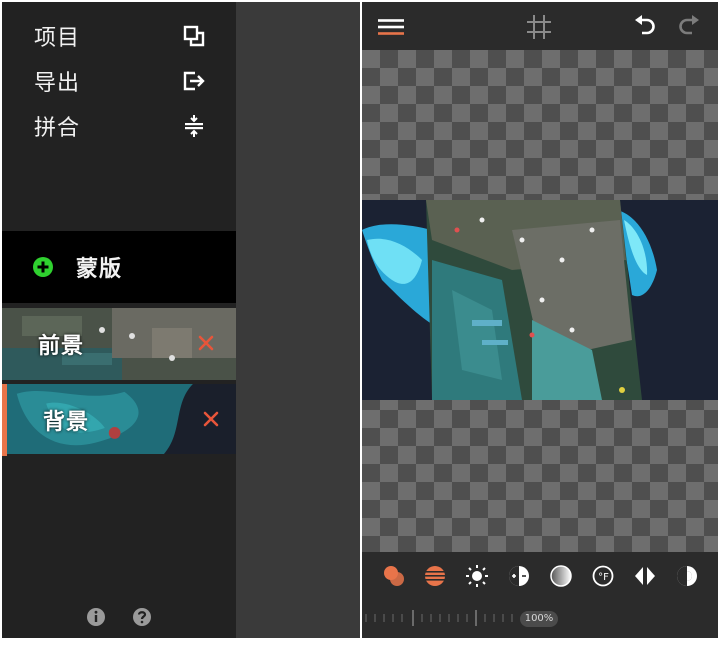 The image size is (720, 645). Describe the element at coordinates (391, 27) in the screenshot. I see `hamburger-menu-icon` at that location.